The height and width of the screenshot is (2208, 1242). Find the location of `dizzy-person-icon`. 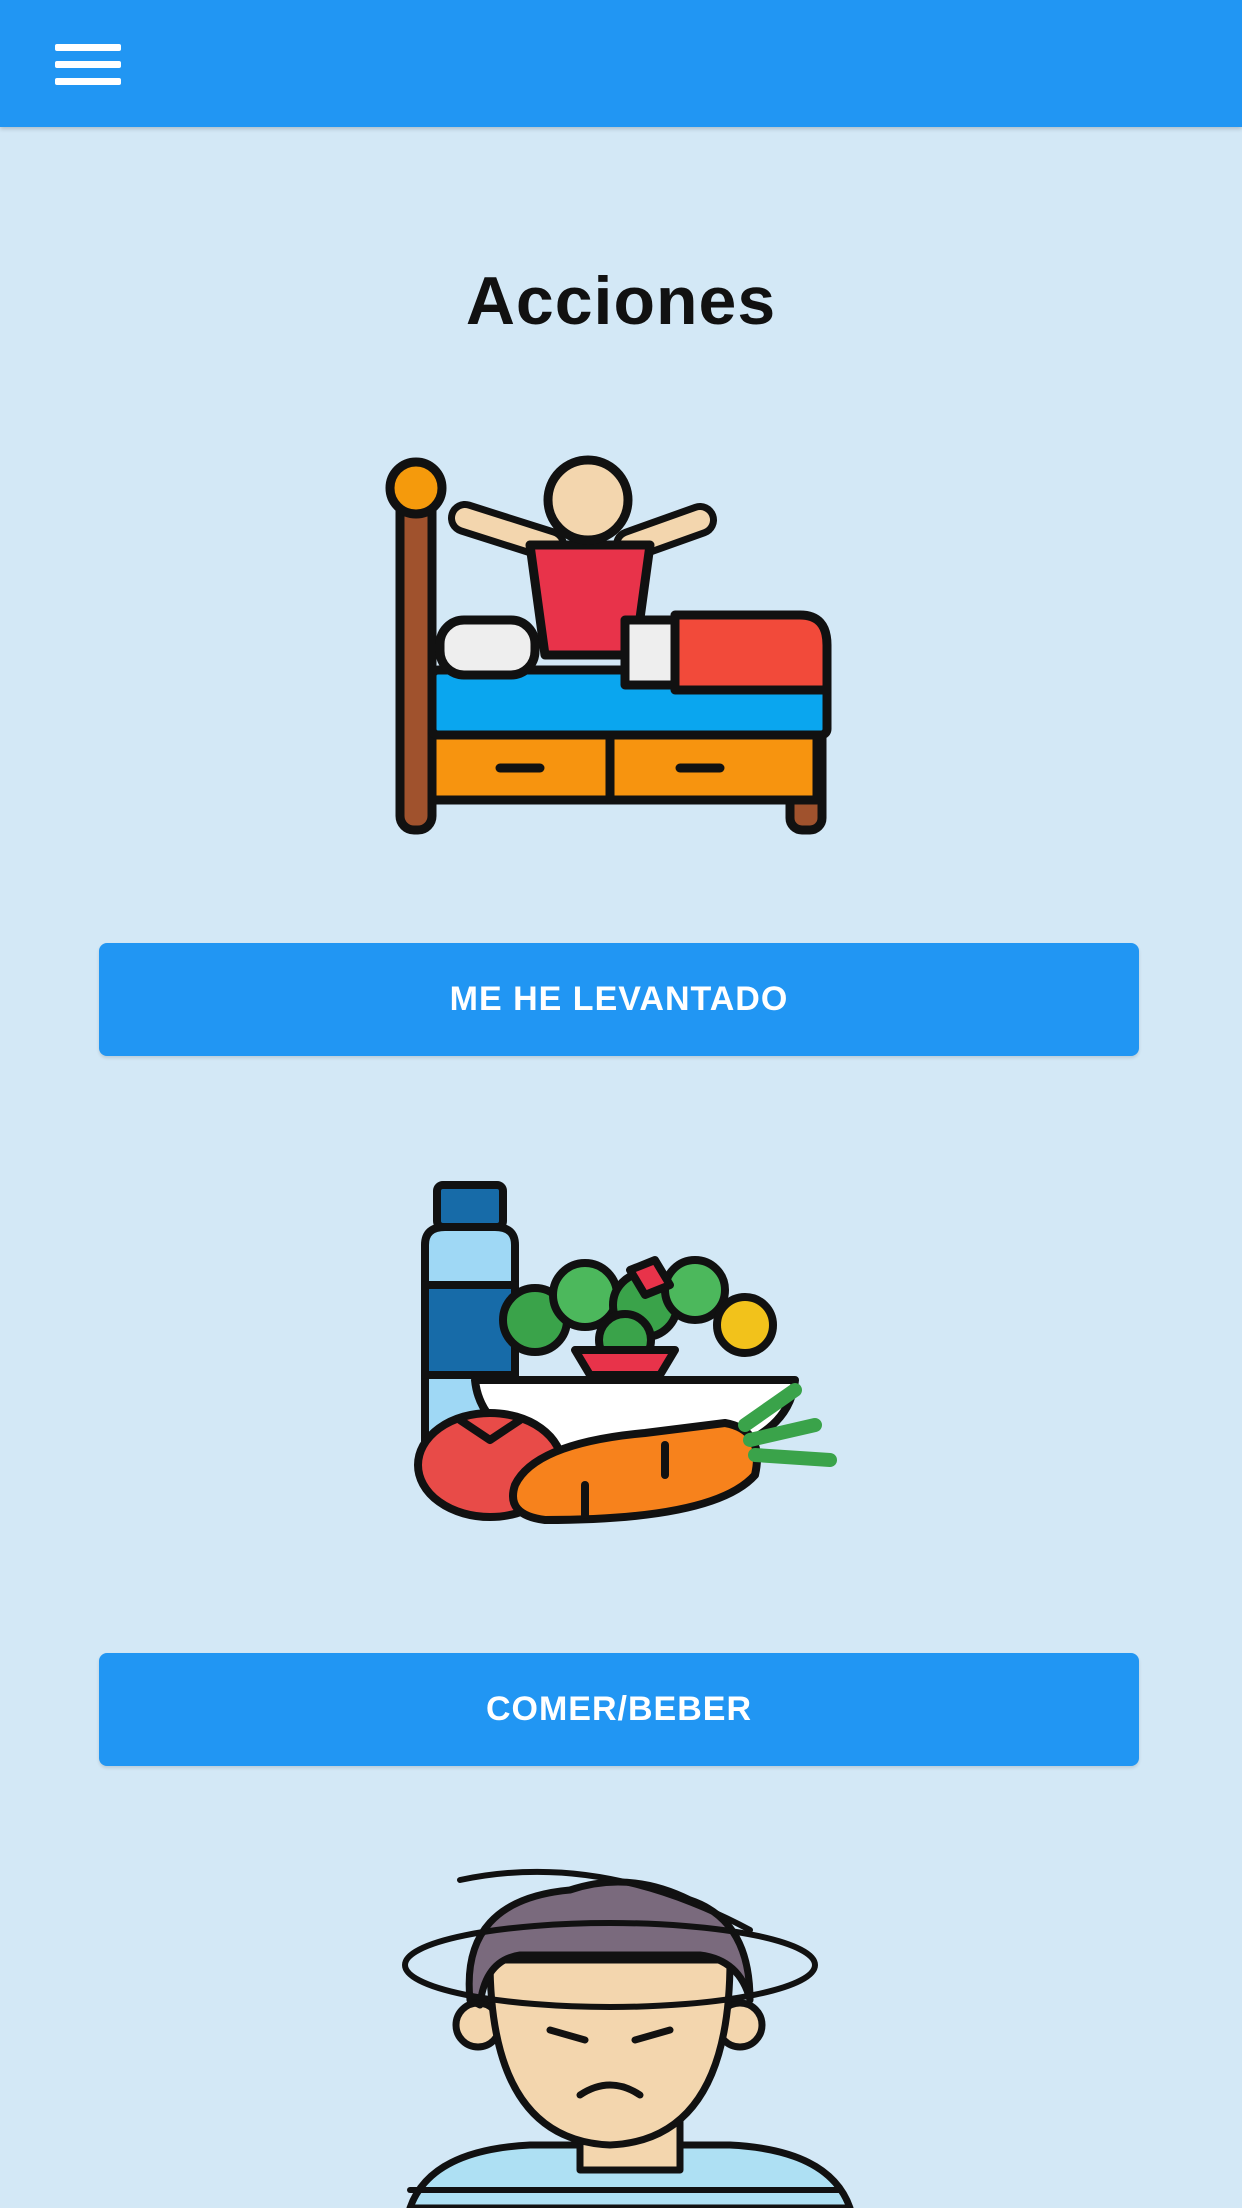

dizzy-person-icon is located at coordinates (630, 2034).